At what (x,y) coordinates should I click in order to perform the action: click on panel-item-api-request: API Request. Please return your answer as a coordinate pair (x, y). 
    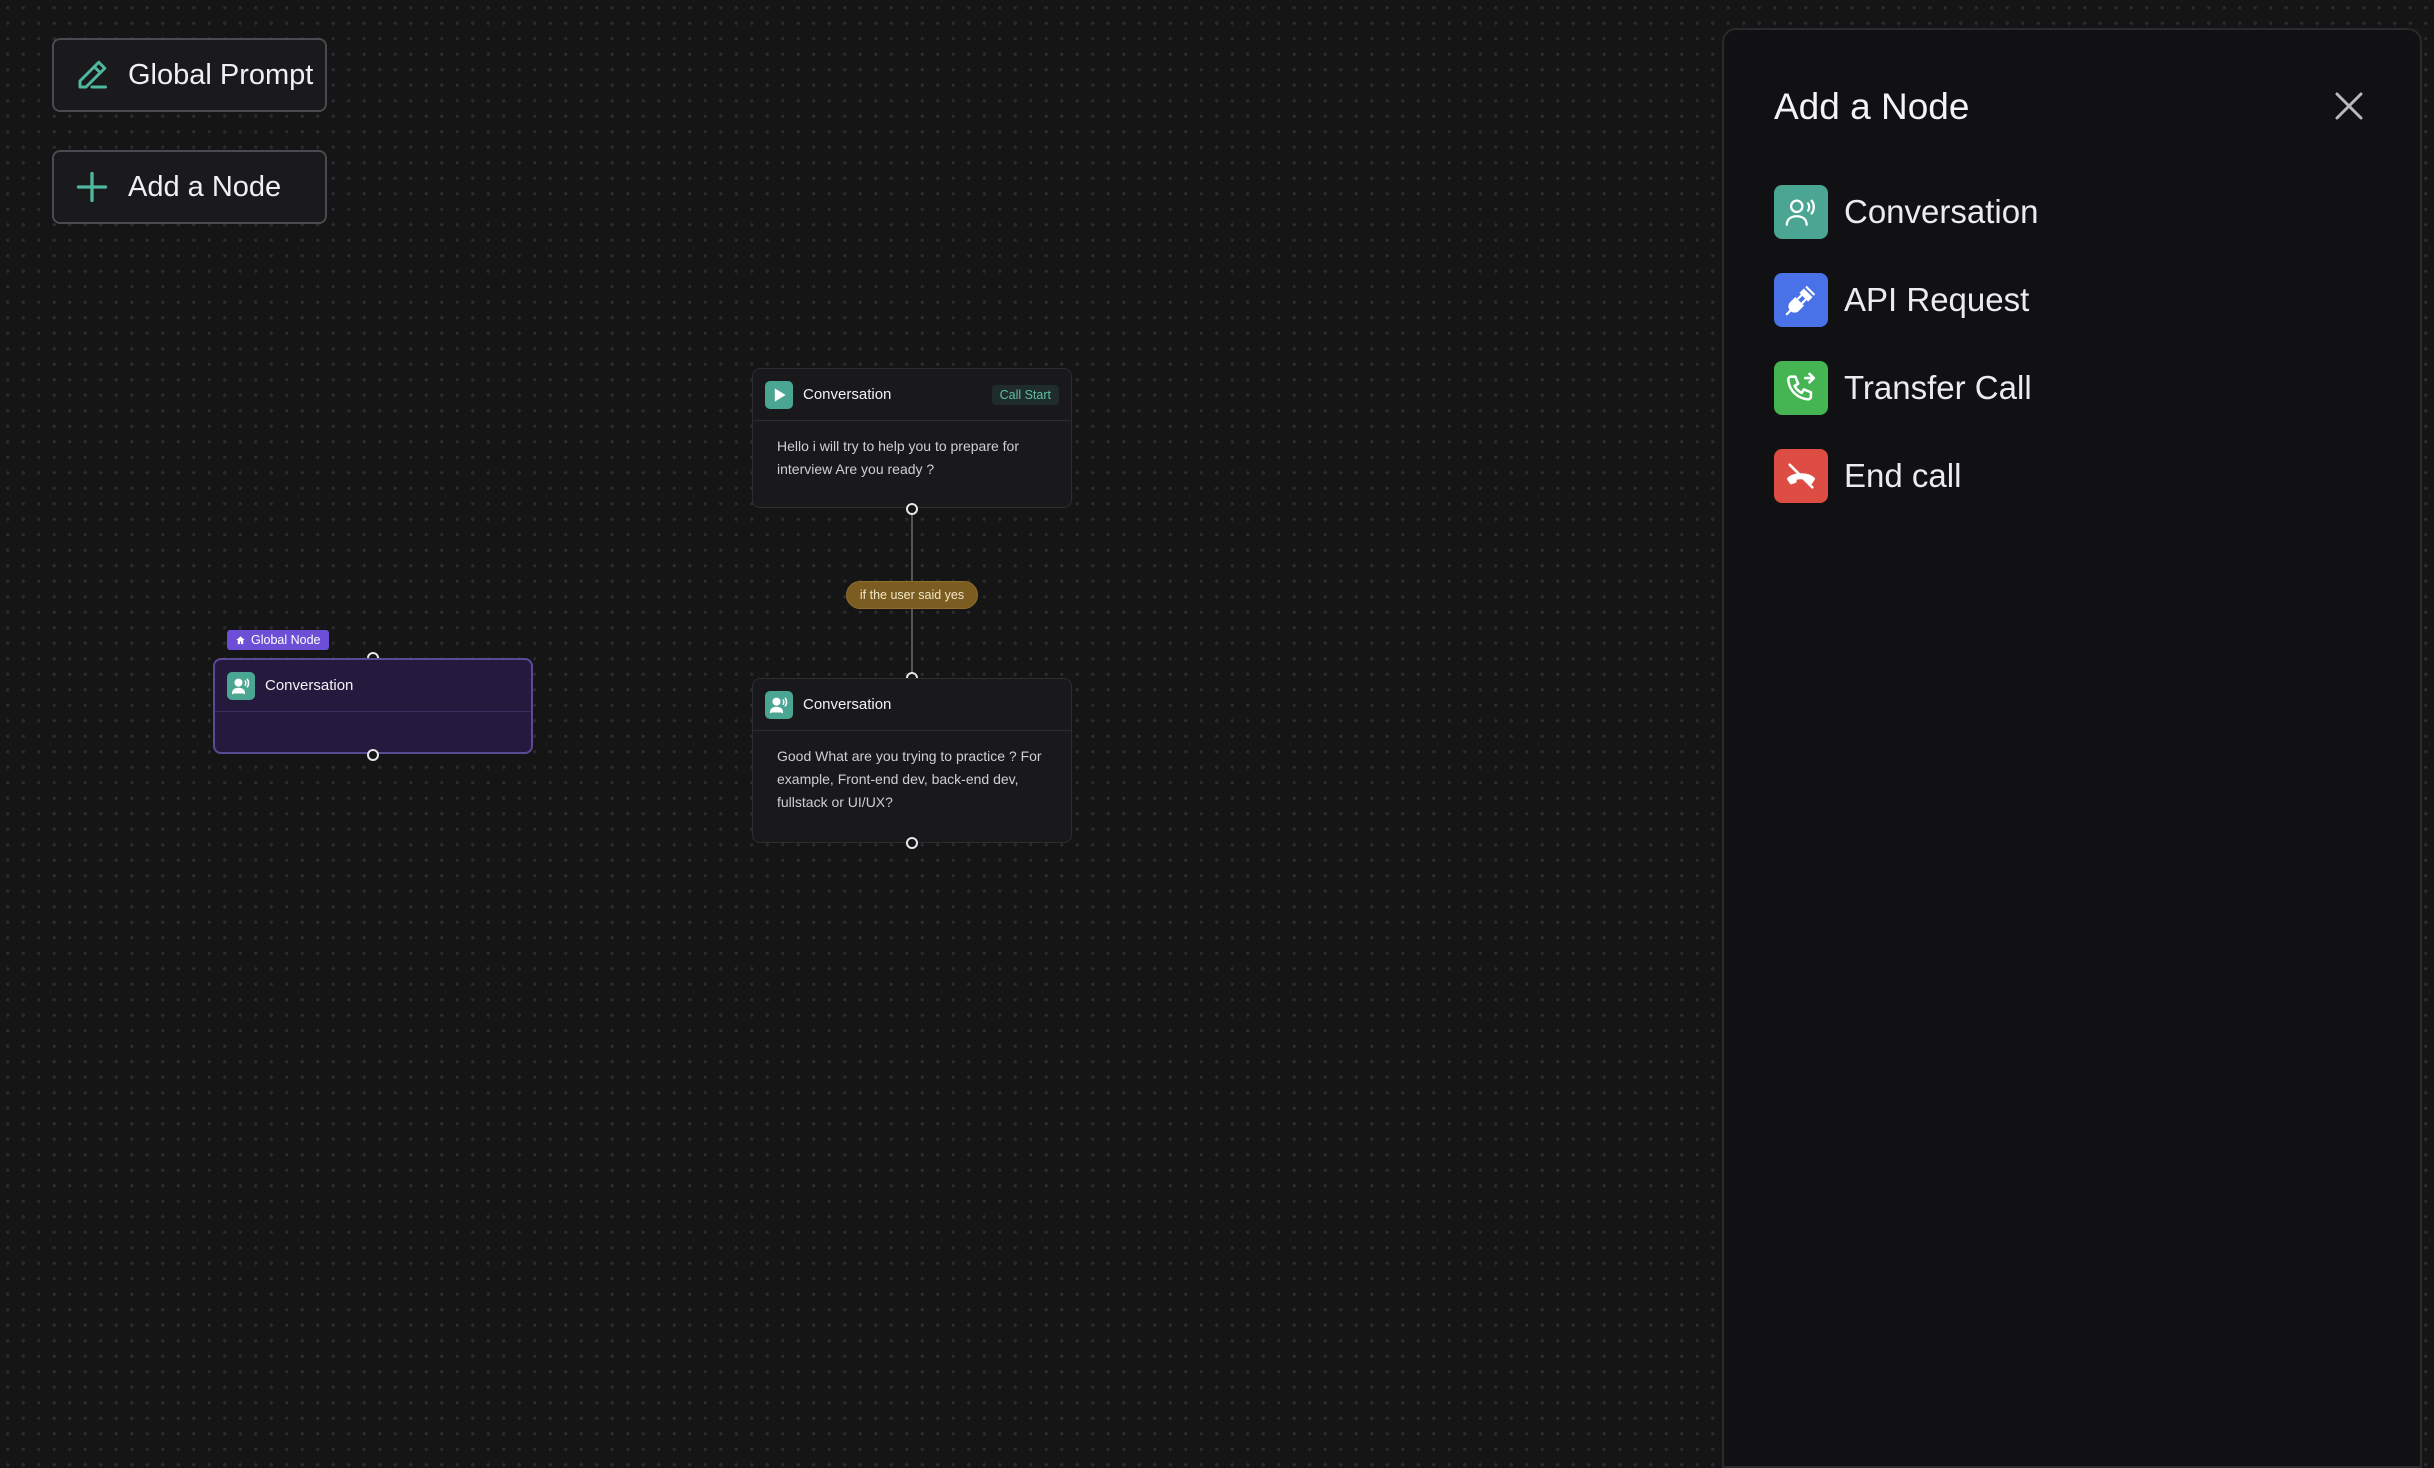
    Looking at the image, I should click on (1901, 300).